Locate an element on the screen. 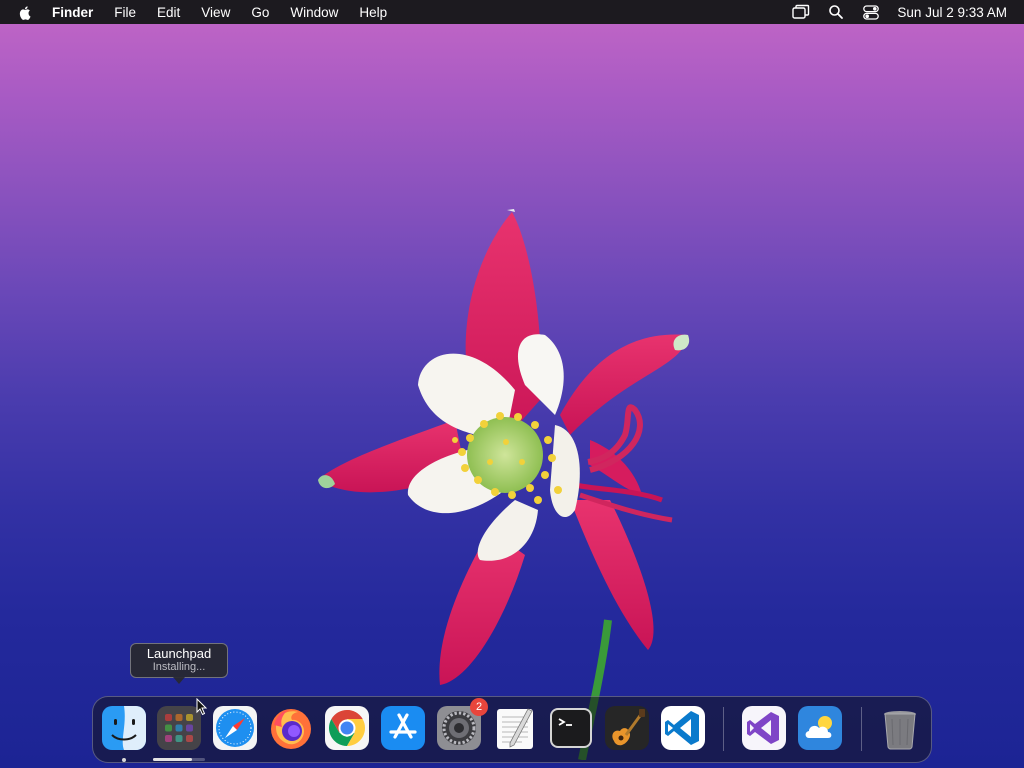  launchpad-install-progress is located at coordinates (179, 759).